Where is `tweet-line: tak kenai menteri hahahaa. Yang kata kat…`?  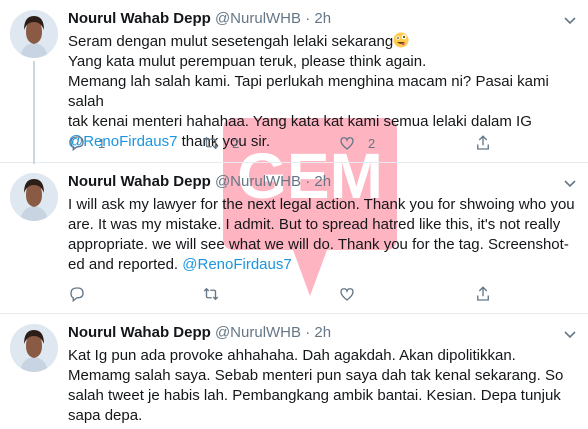
tweet-line: tak kenai menteri hahahaa. Yang kata kat… is located at coordinates (300, 121).